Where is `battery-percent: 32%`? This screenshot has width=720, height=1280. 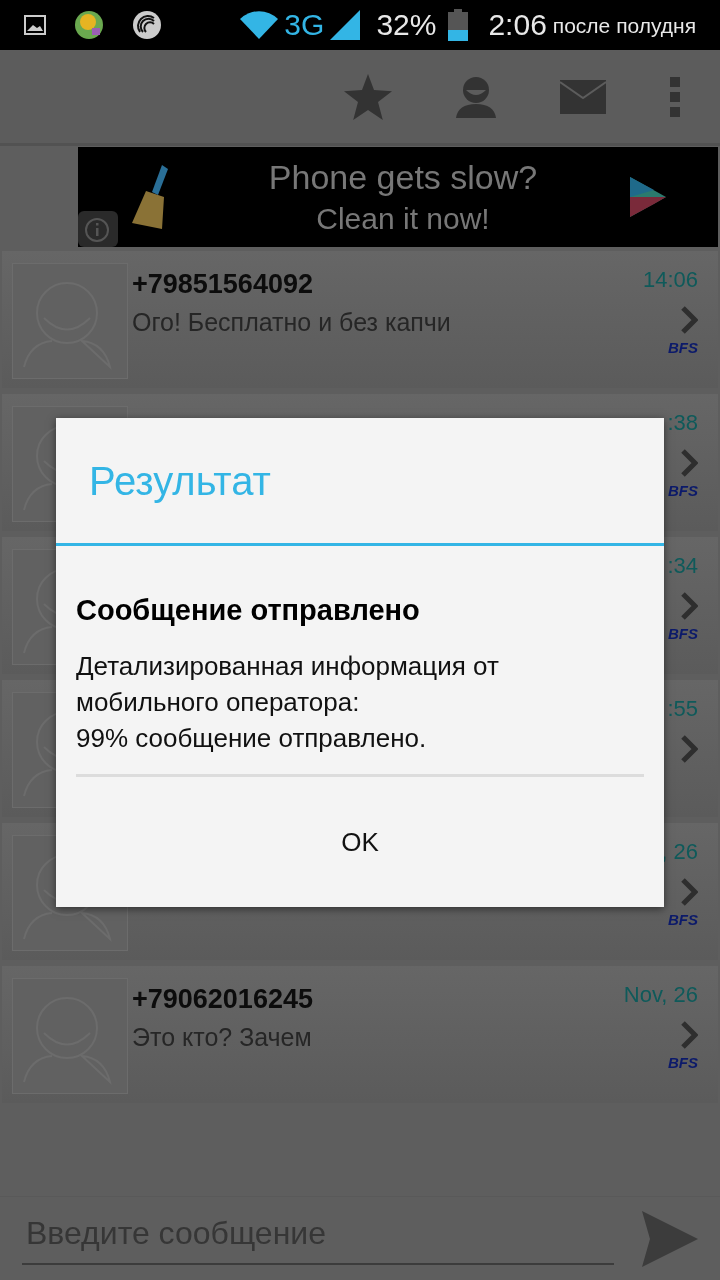
battery-percent: 32% is located at coordinates (406, 25).